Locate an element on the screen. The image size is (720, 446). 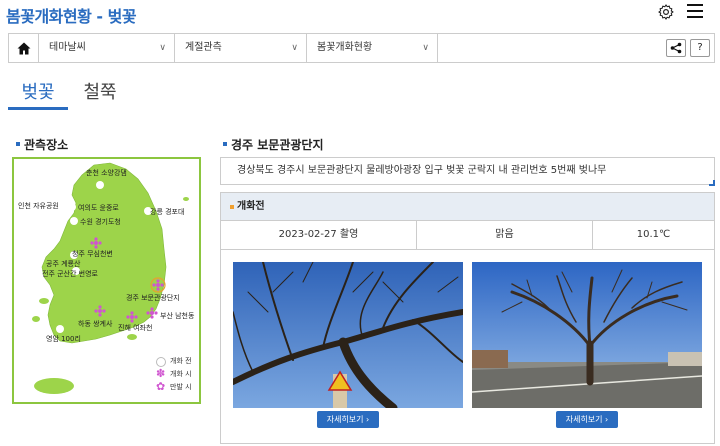
label-gangneung: 강릉 경포대 is located at coordinates (167, 212).